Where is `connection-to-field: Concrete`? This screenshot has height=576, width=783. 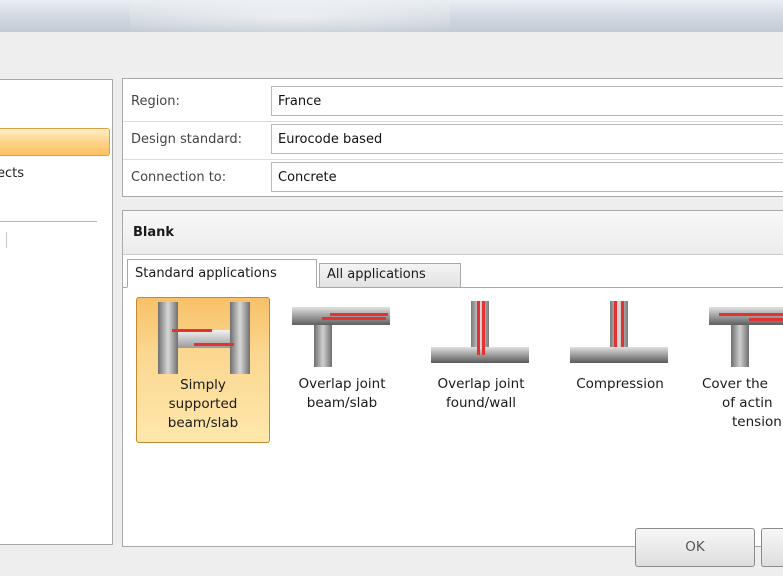
connection-to-field: Concrete is located at coordinates (527, 177).